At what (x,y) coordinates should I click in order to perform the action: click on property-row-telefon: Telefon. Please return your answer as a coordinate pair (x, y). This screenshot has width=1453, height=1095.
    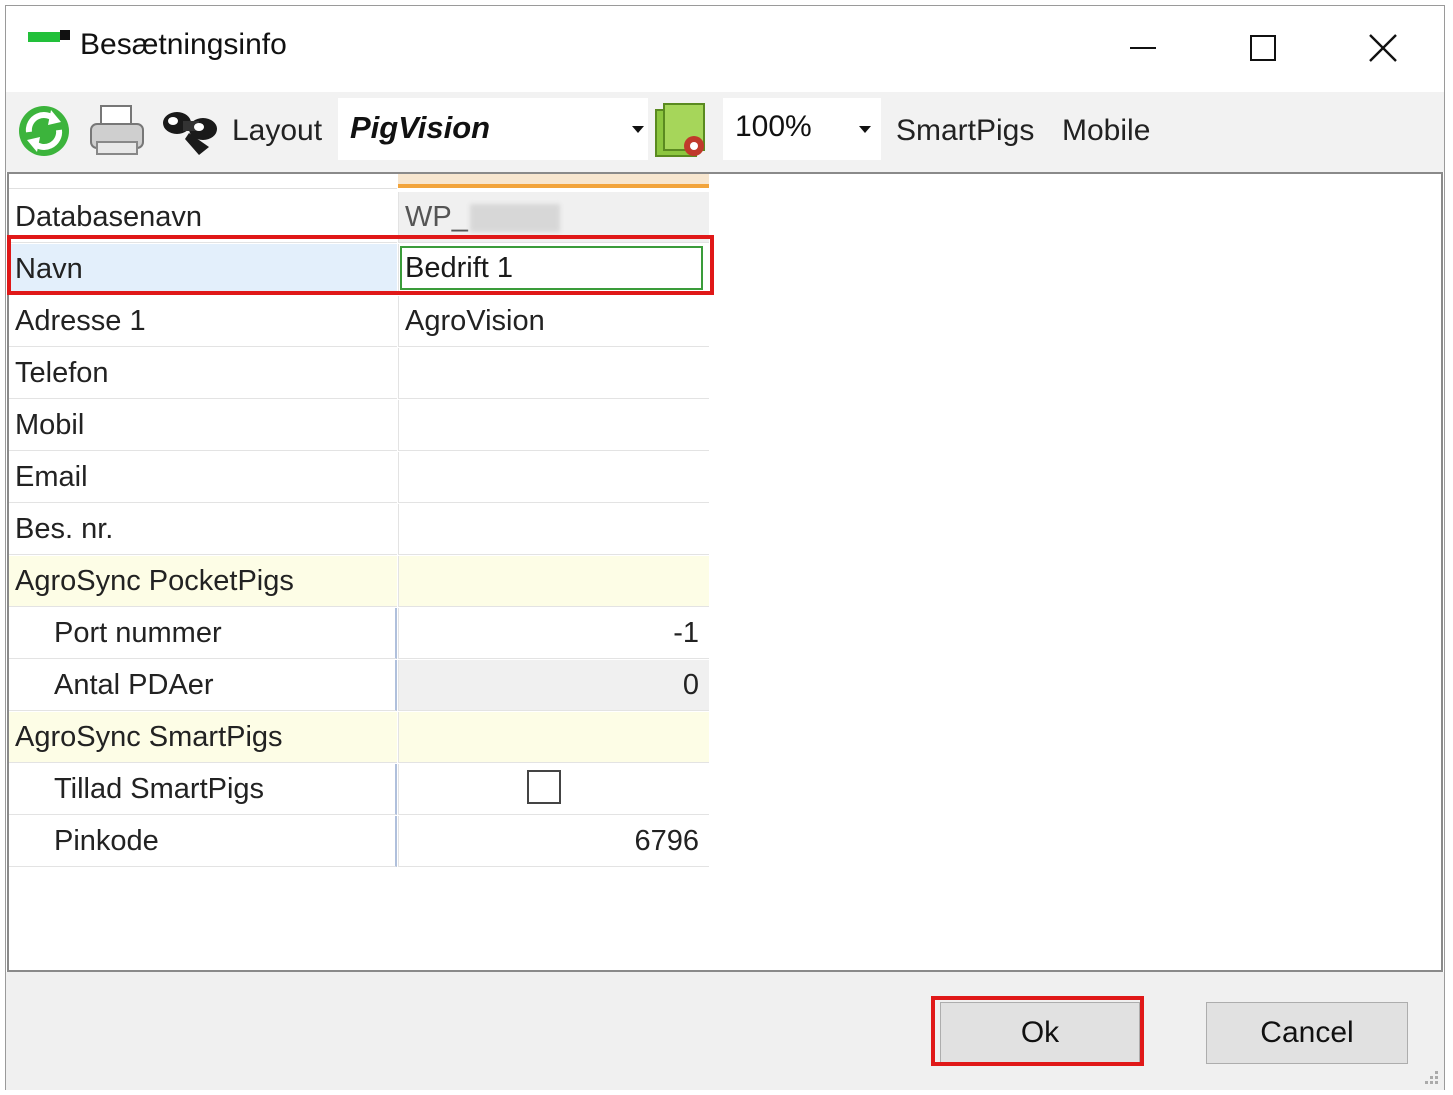
    Looking at the image, I should click on (359, 374).